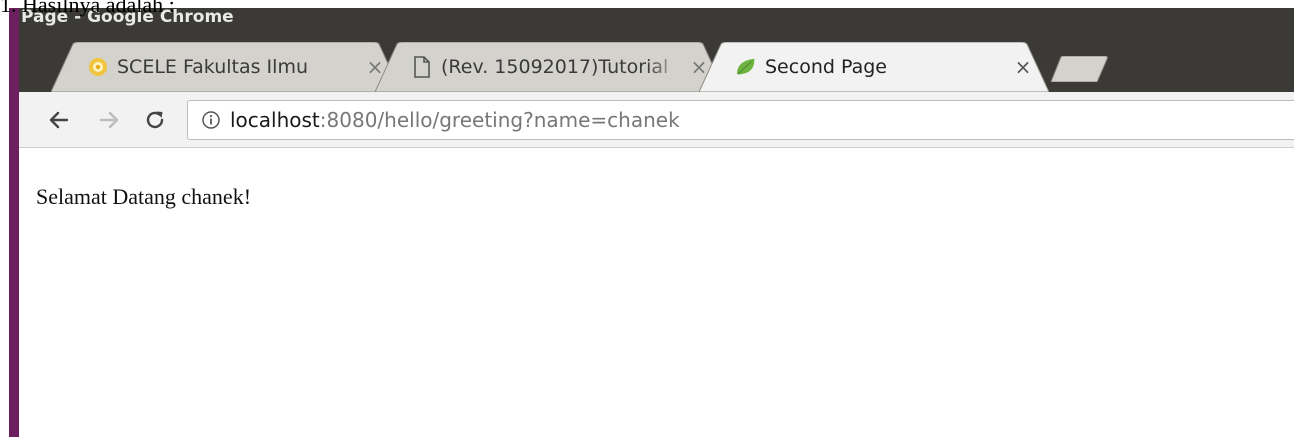 The height and width of the screenshot is (437, 1294). I want to click on reload-icon, so click(155, 120).